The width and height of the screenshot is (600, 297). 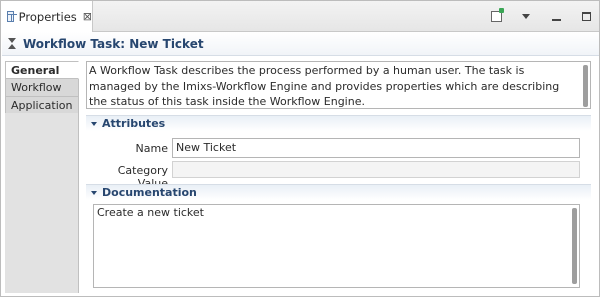 I want to click on page-title: Workflow Task: New Ticket, so click(x=113, y=43).